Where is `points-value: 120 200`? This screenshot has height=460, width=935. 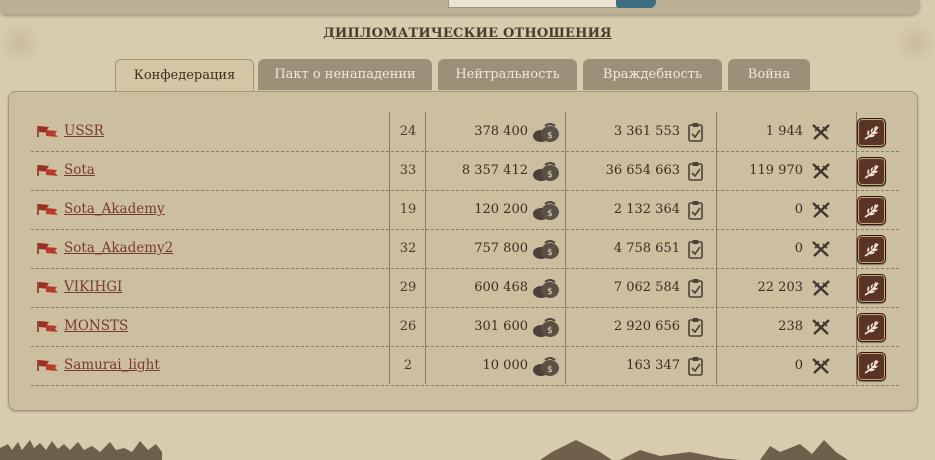
points-value: 120 200 is located at coordinates (501, 209).